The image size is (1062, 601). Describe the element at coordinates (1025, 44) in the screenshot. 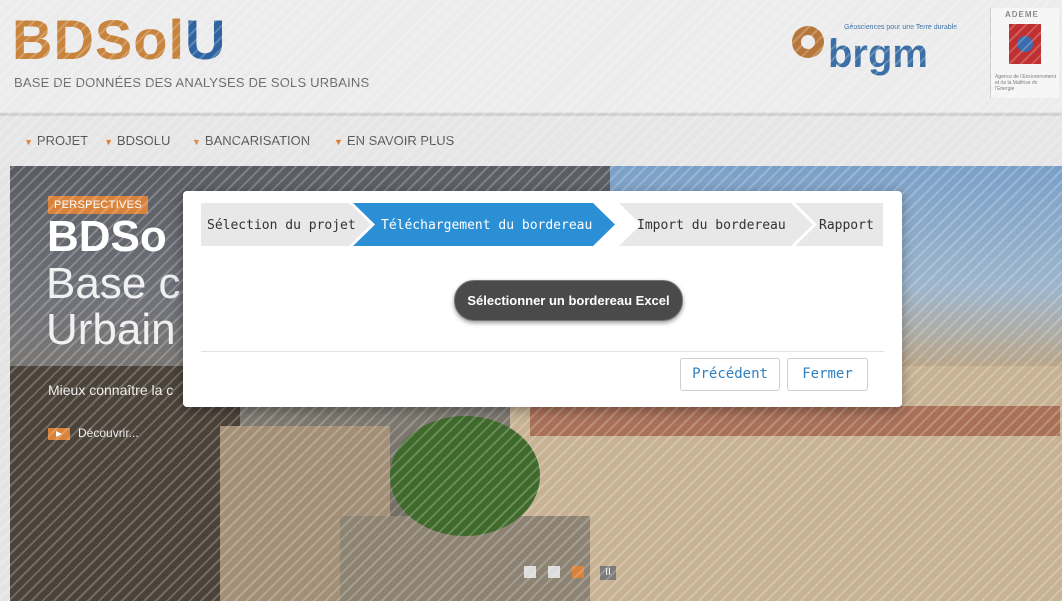

I see `ademe-emblem-icon` at that location.